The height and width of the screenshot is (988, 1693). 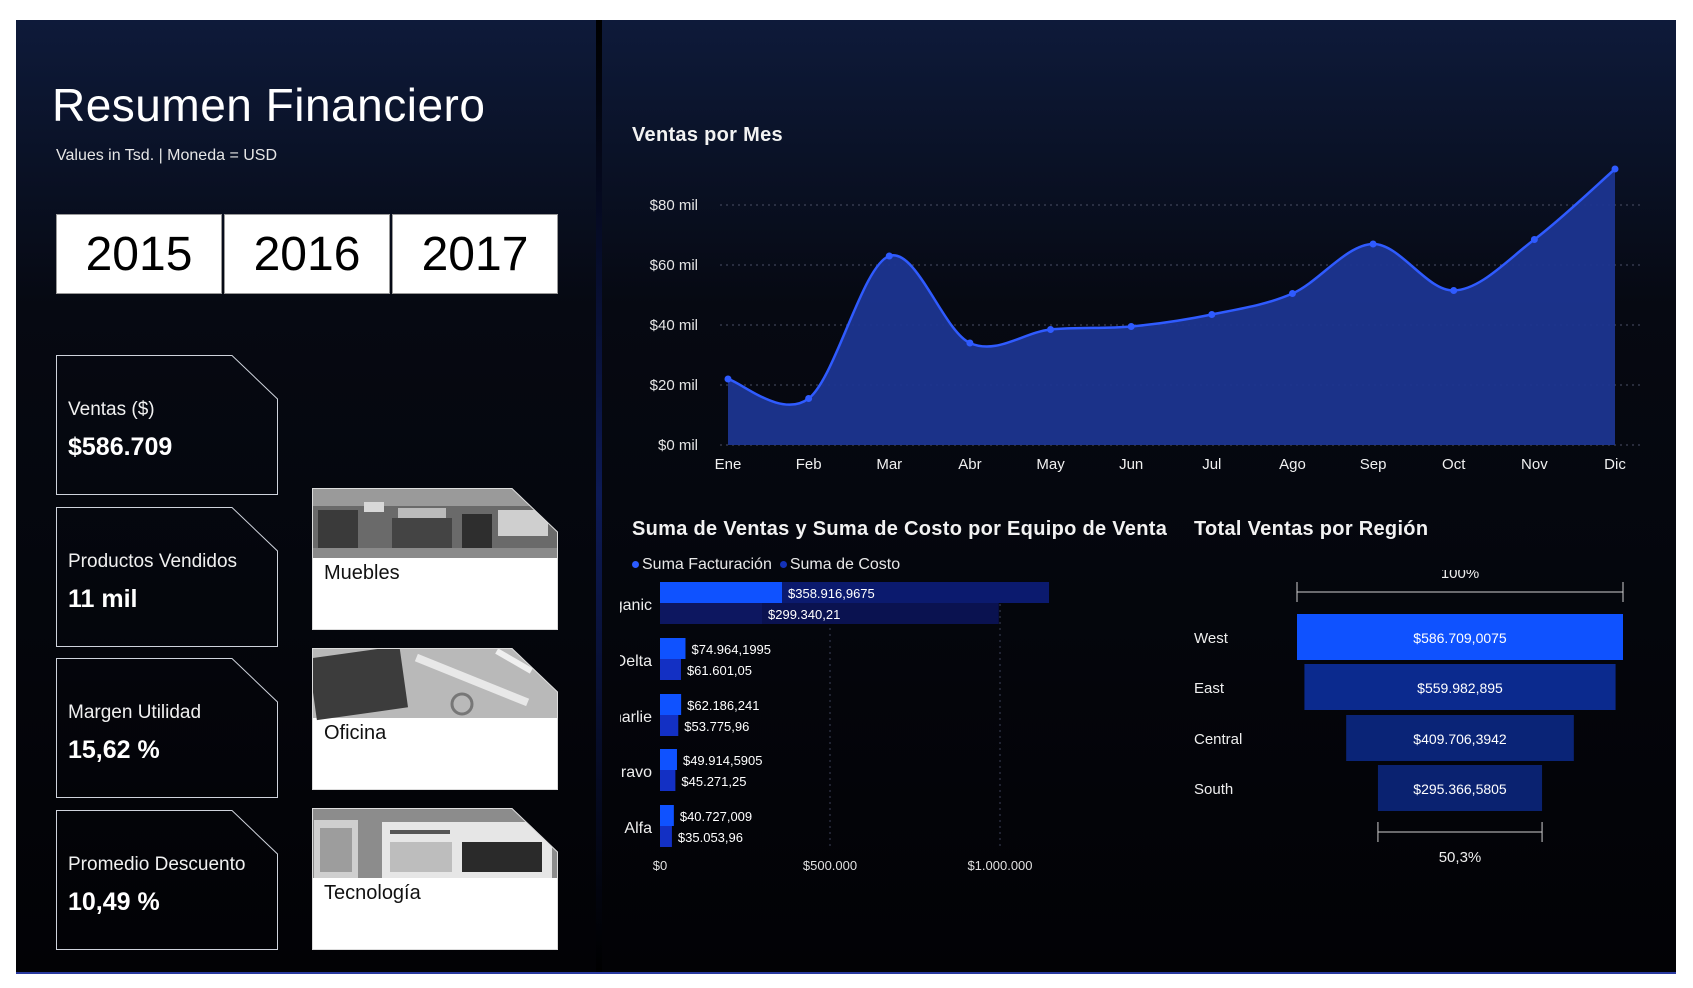 I want to click on data-label: $62.186,241, so click(x=723, y=705).